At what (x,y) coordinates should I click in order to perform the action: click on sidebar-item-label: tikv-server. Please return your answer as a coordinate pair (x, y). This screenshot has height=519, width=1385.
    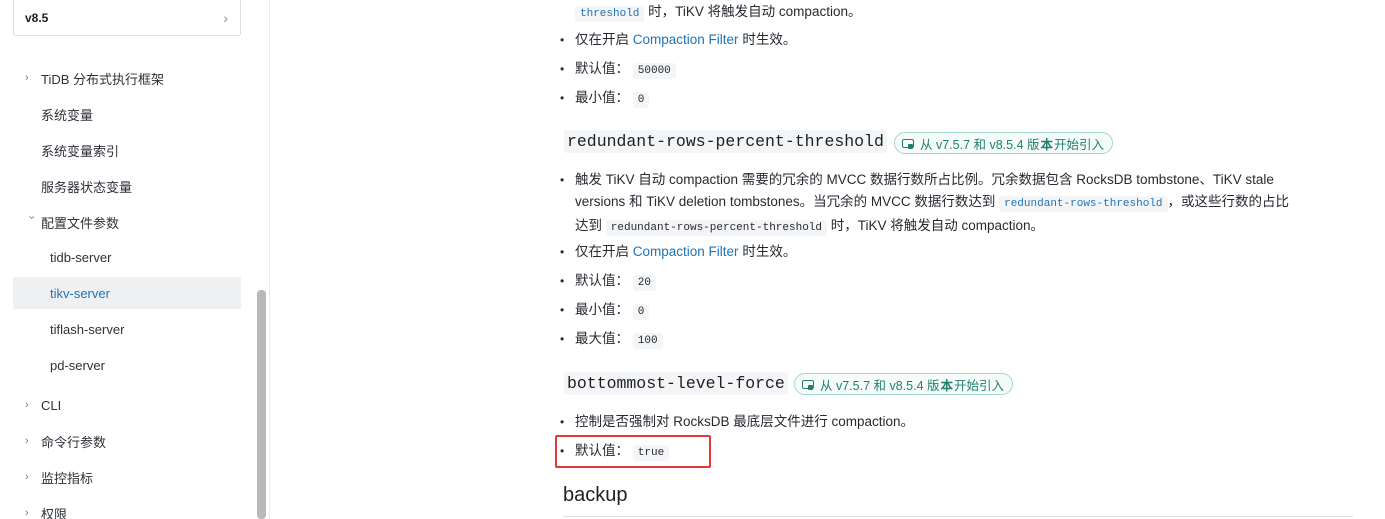
    Looking at the image, I should click on (80, 293).